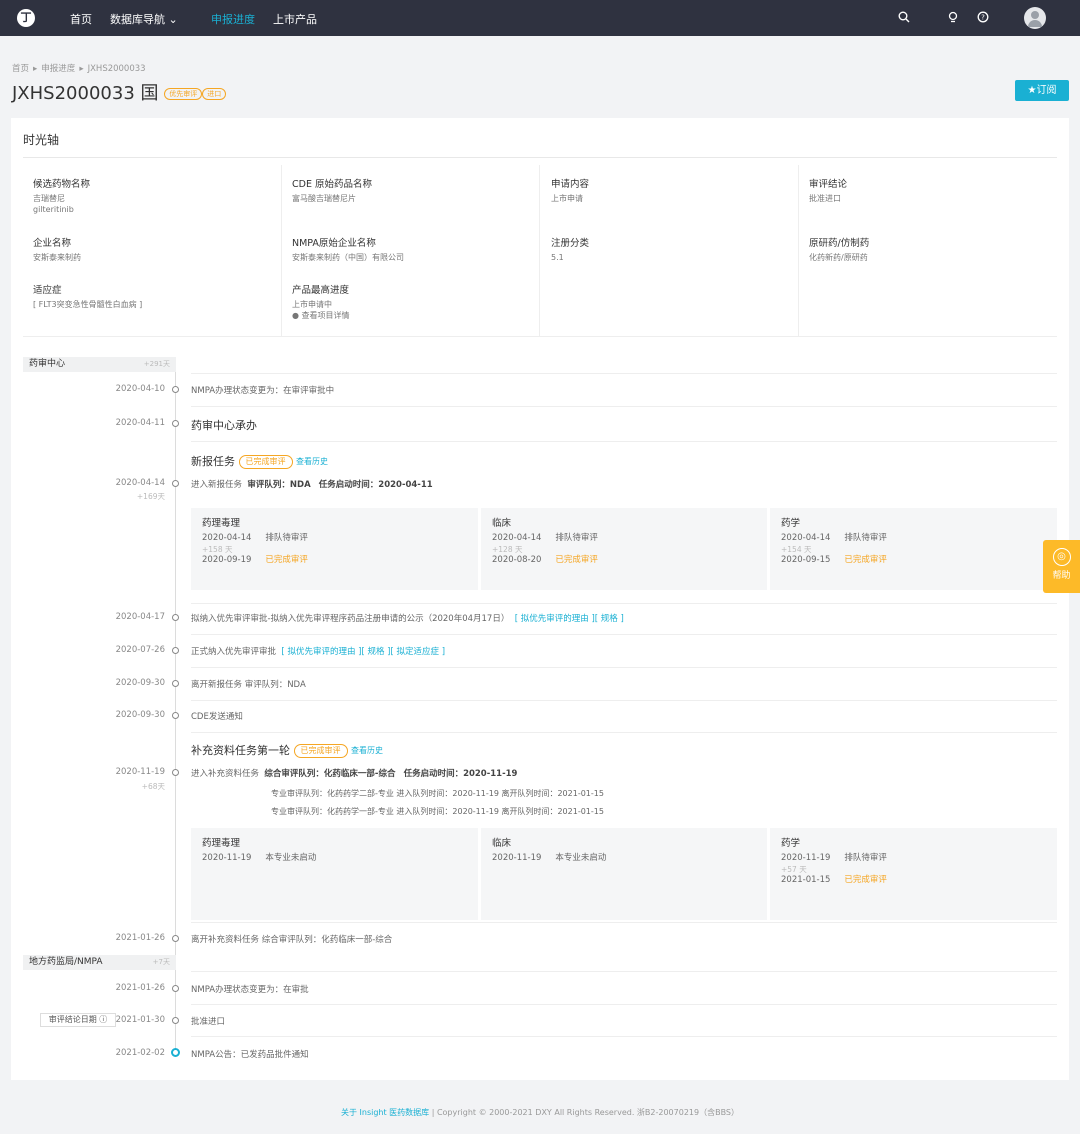 Image resolution: width=1080 pixels, height=1134 pixels. I want to click on event-date: 2020-09-30, so click(140, 683).